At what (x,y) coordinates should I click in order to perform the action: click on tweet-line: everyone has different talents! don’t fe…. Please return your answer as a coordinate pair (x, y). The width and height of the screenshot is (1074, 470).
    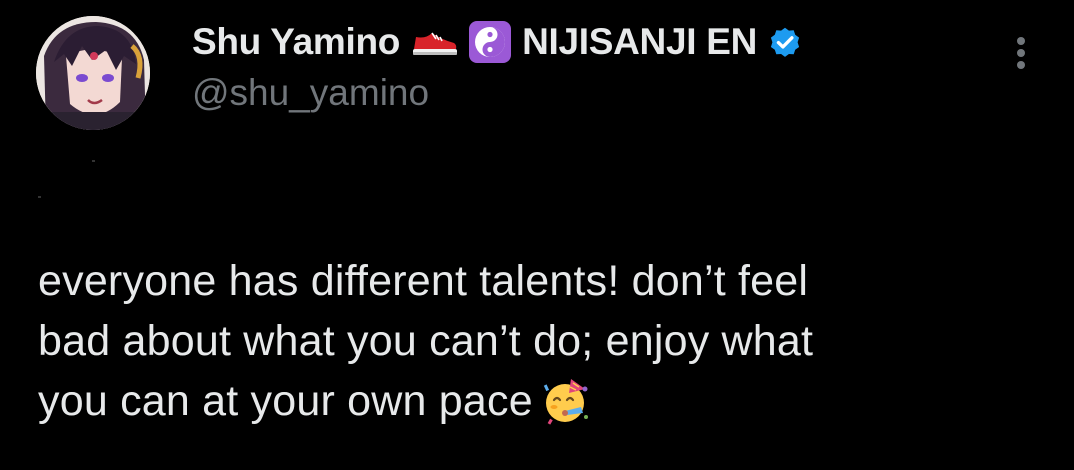
    Looking at the image, I should click on (423, 281).